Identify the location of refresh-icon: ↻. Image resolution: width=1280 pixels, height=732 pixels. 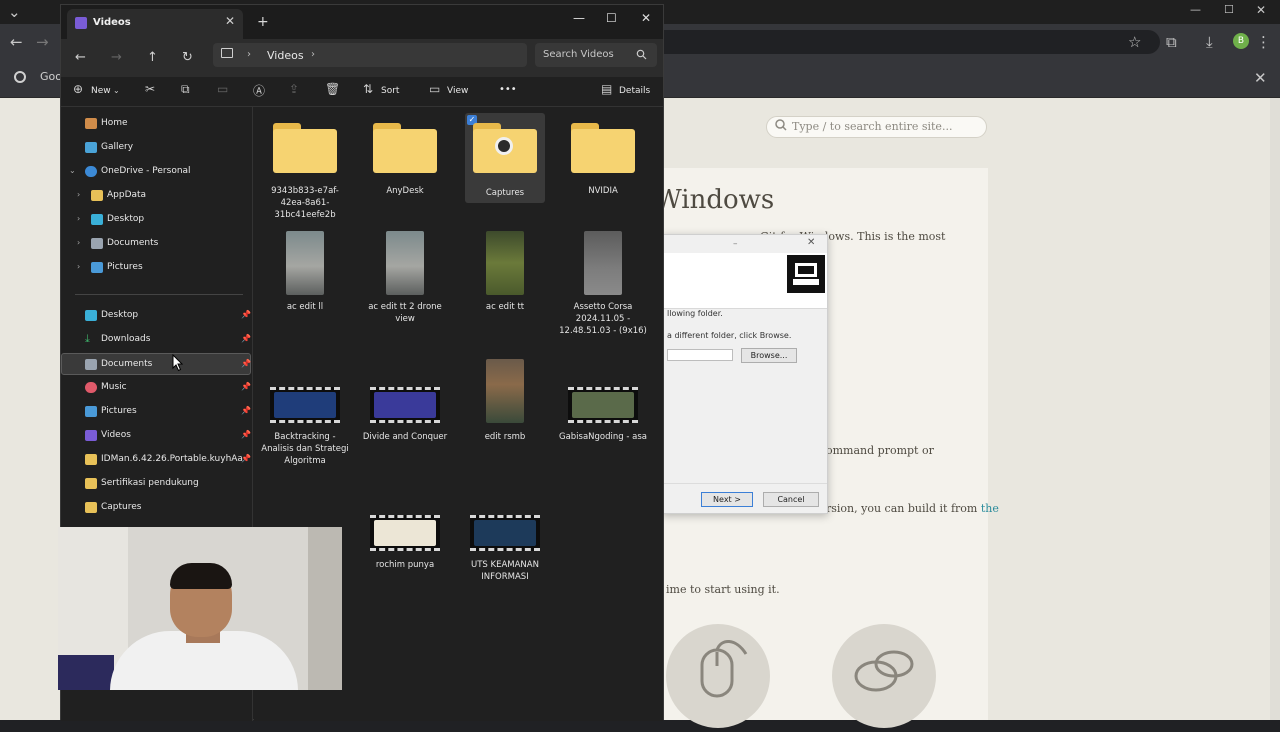
(187, 57).